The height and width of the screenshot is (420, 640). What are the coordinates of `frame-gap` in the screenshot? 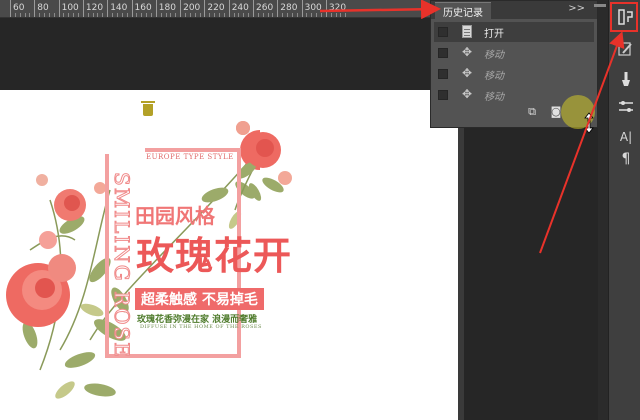 It's located at (125, 151).